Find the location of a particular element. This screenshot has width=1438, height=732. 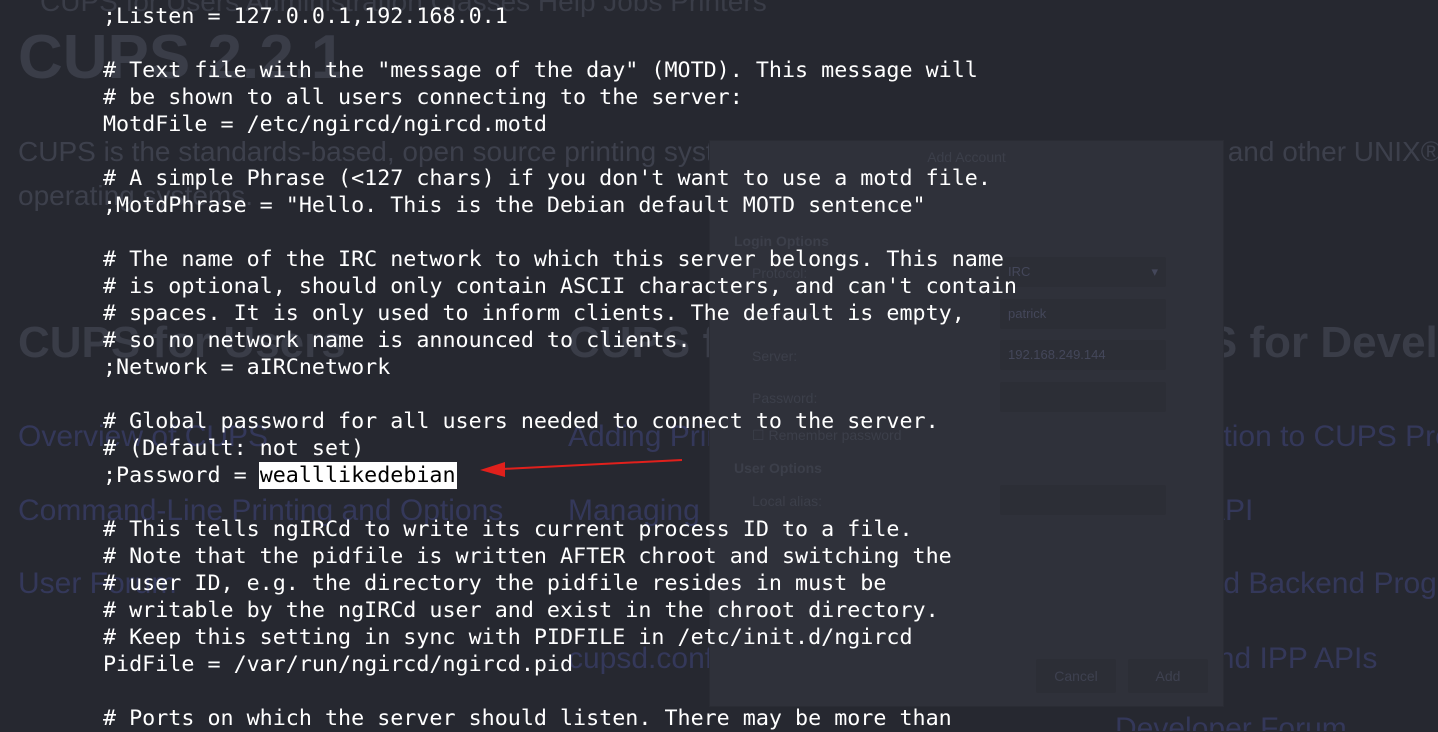

arrow-shaft is located at coordinates (592, 464).